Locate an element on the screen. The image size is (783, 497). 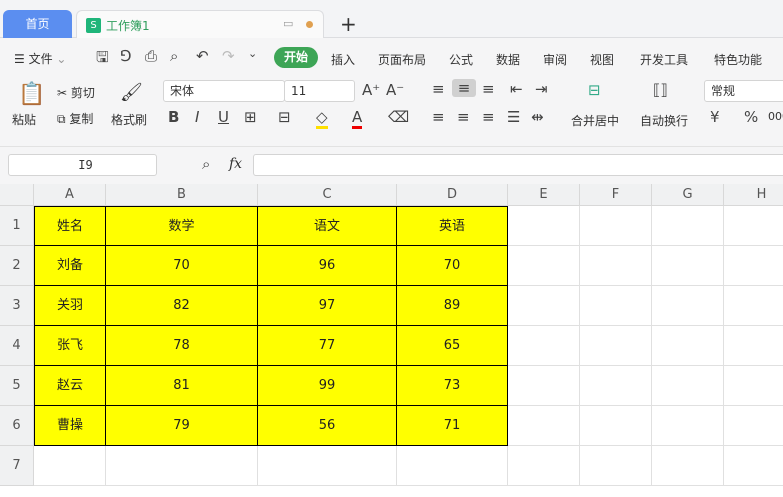
cell-C7 is located at coordinates (327, 466).